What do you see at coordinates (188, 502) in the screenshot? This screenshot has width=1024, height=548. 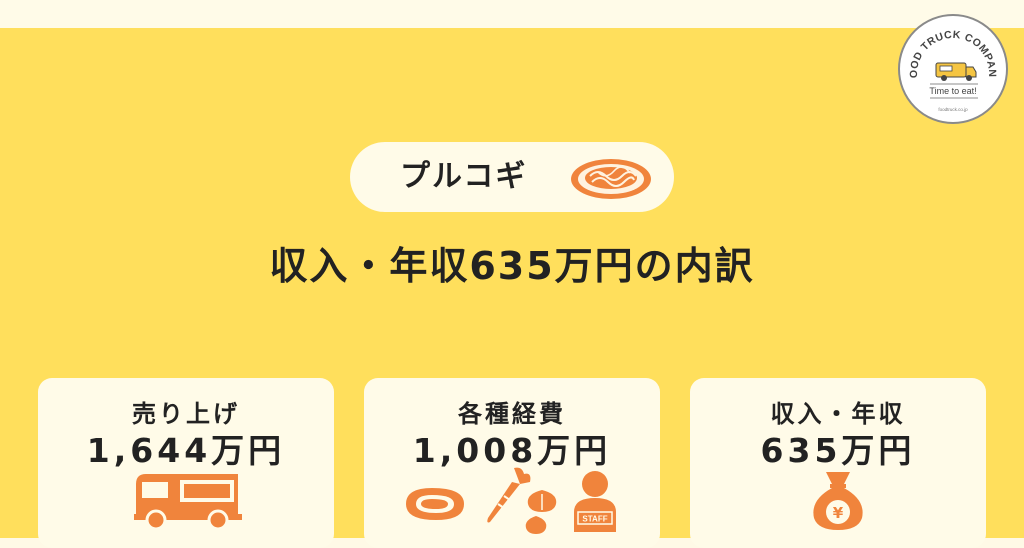 I see `food-truck-icon` at bounding box center [188, 502].